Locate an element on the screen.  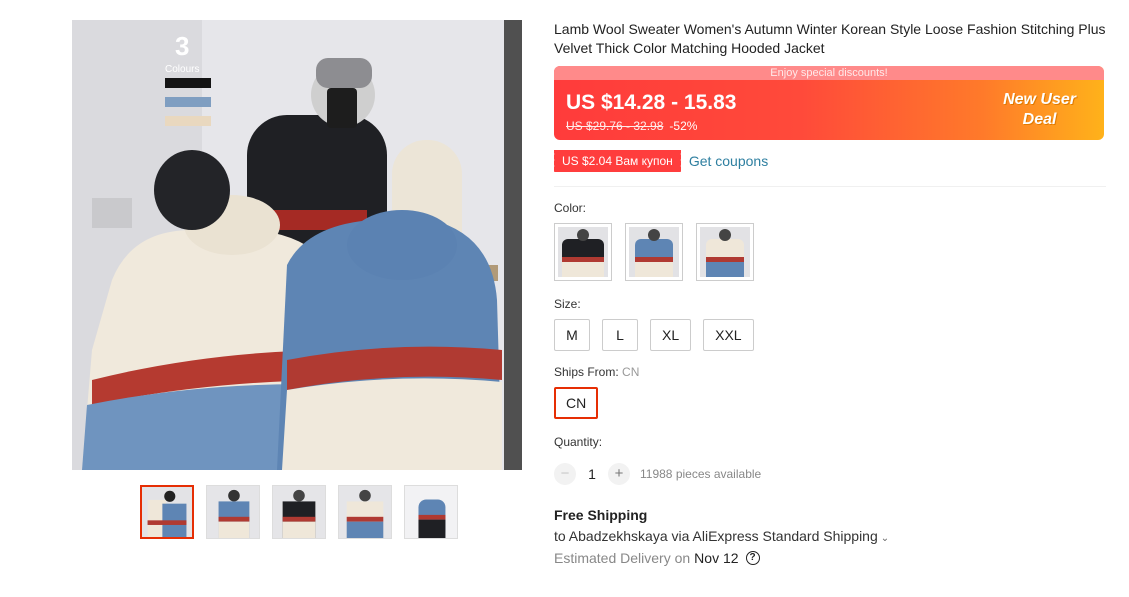
divider is located at coordinates (830, 186).